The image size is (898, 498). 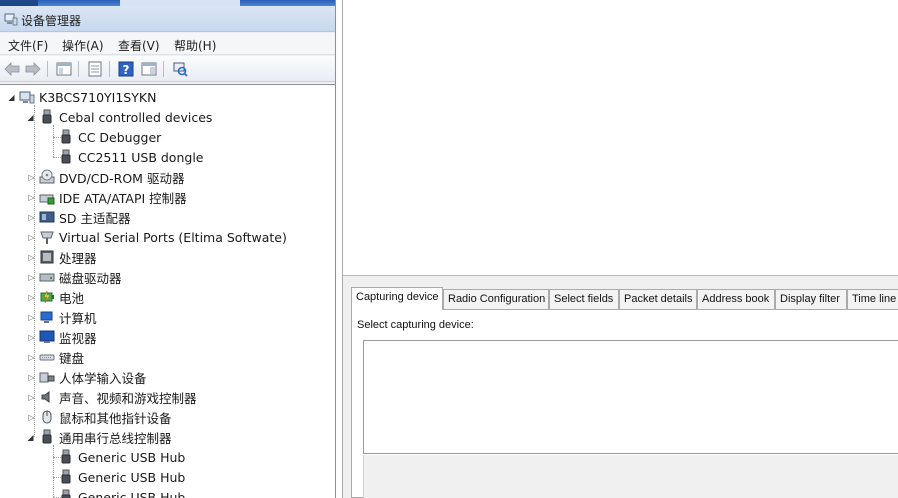 I want to click on tab-address-book: Address book, so click(x=736, y=299).